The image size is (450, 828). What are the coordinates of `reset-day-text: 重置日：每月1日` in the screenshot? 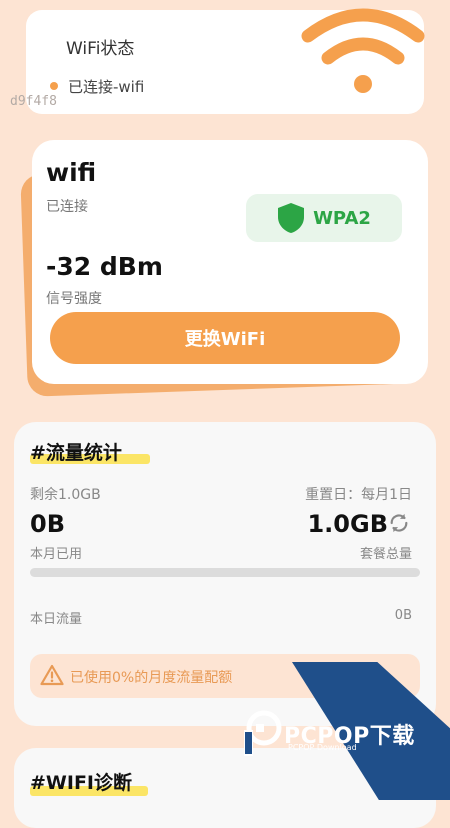 It's located at (358, 495).